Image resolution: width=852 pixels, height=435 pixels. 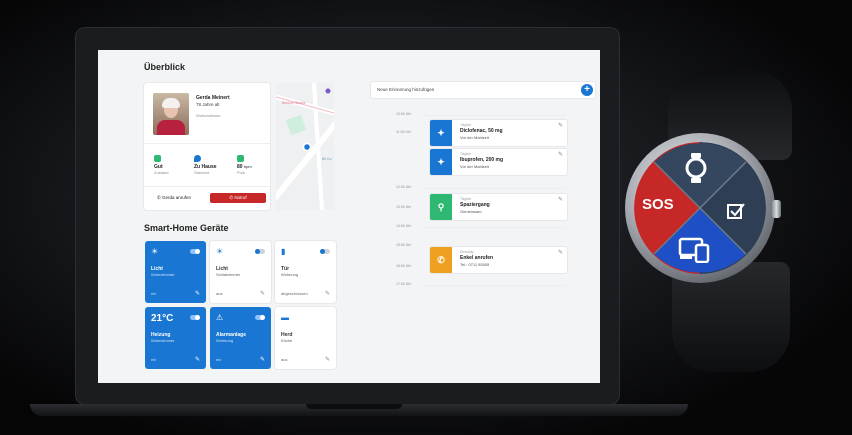 I want to click on sos-label: SOS, so click(x=658, y=205).